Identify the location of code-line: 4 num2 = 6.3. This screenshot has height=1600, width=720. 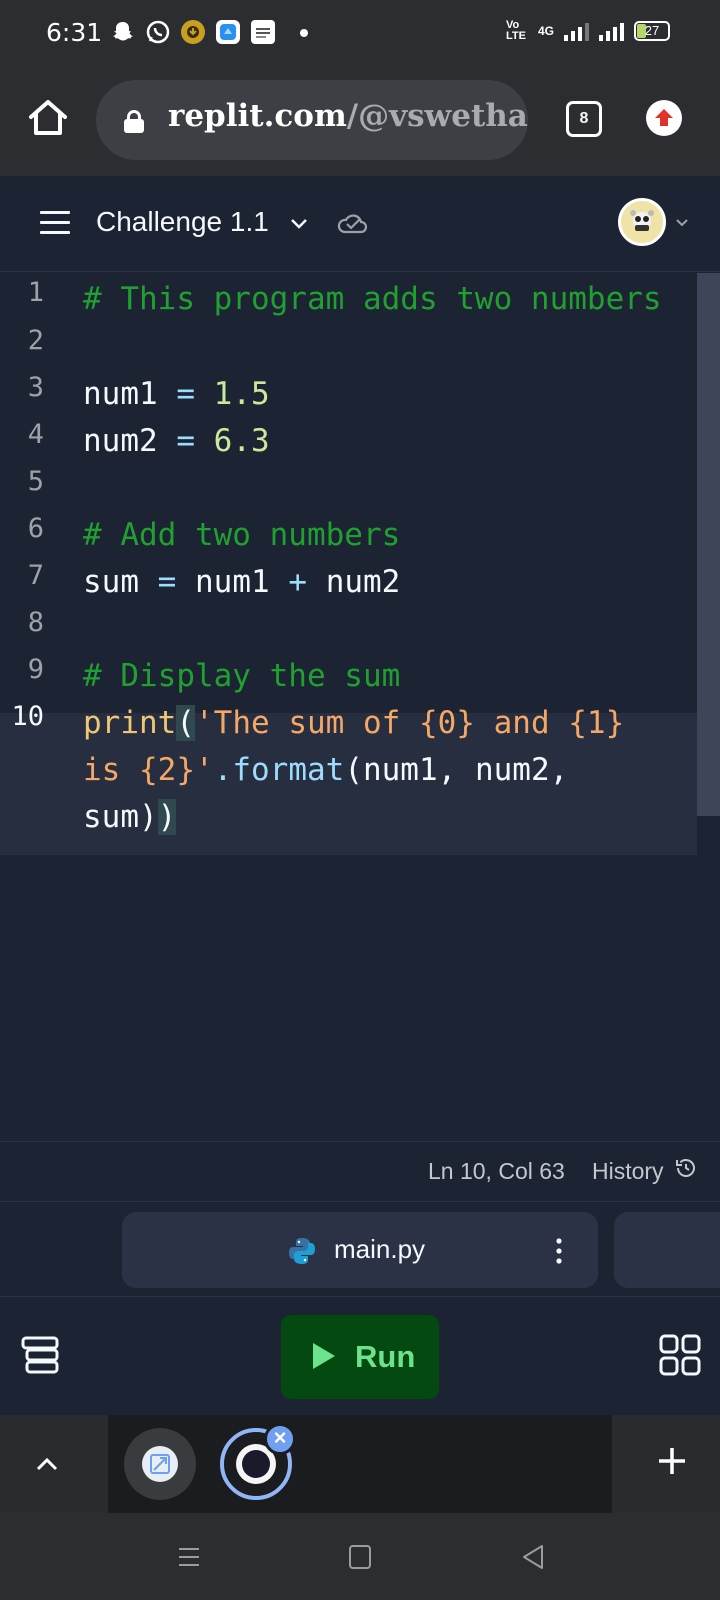
(348, 441).